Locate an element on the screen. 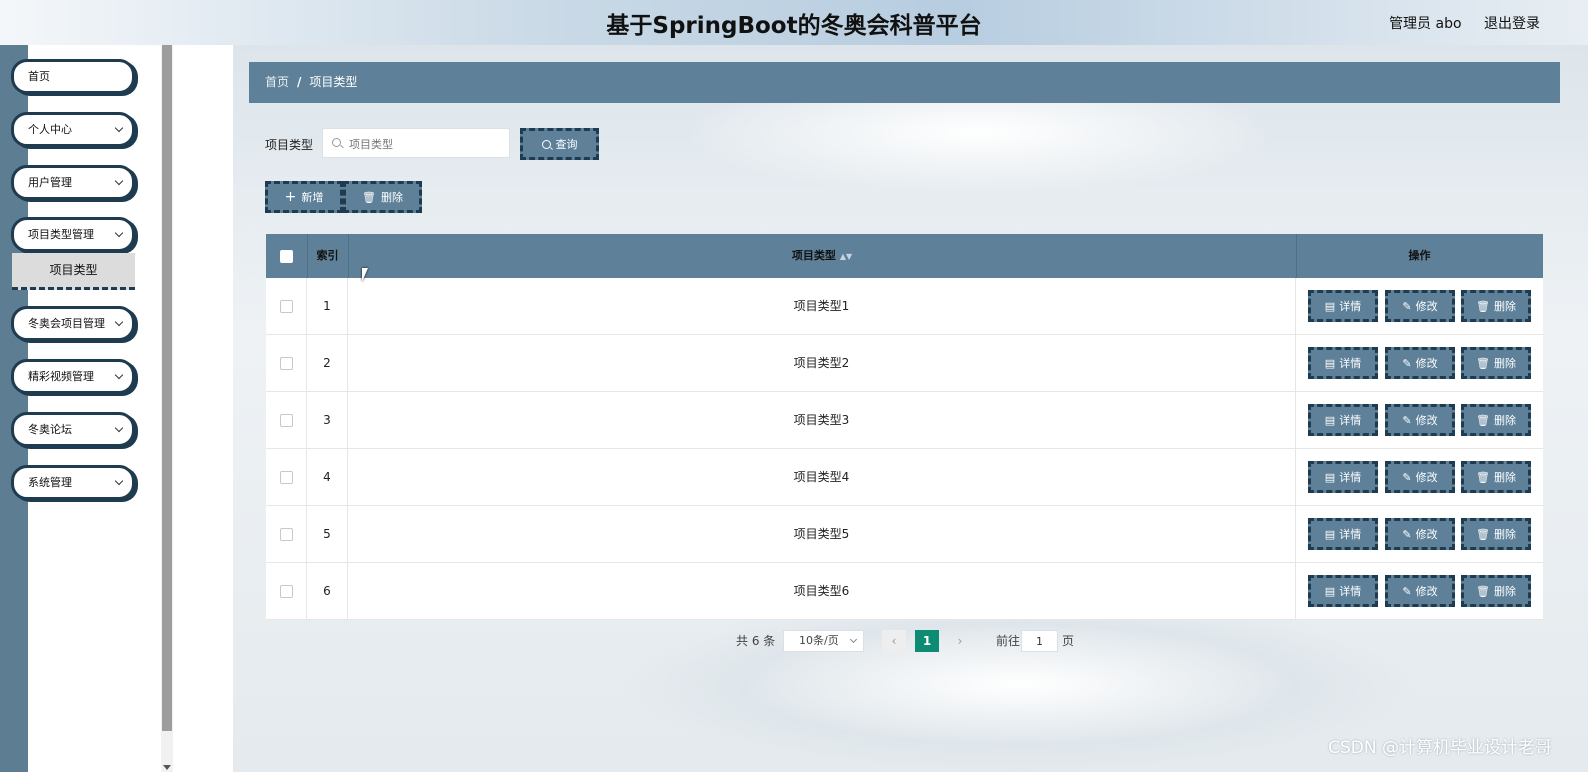  sidebar-item-olympic-project-management: 冬奥会项目管理 is located at coordinates (73, 323).